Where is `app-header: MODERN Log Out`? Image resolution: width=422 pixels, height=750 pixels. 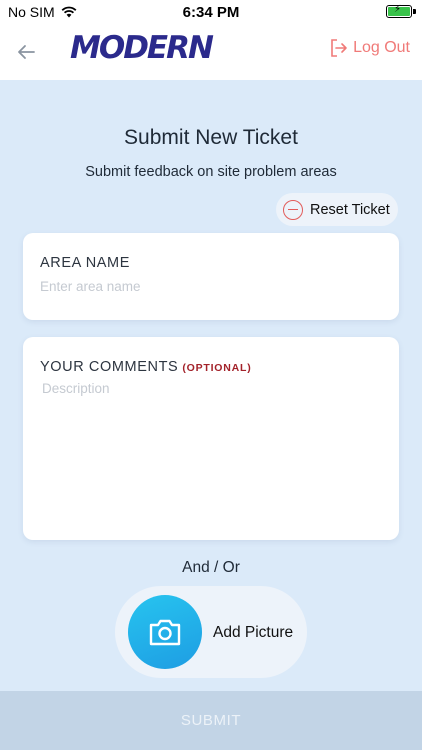 app-header: MODERN Log Out is located at coordinates (211, 52).